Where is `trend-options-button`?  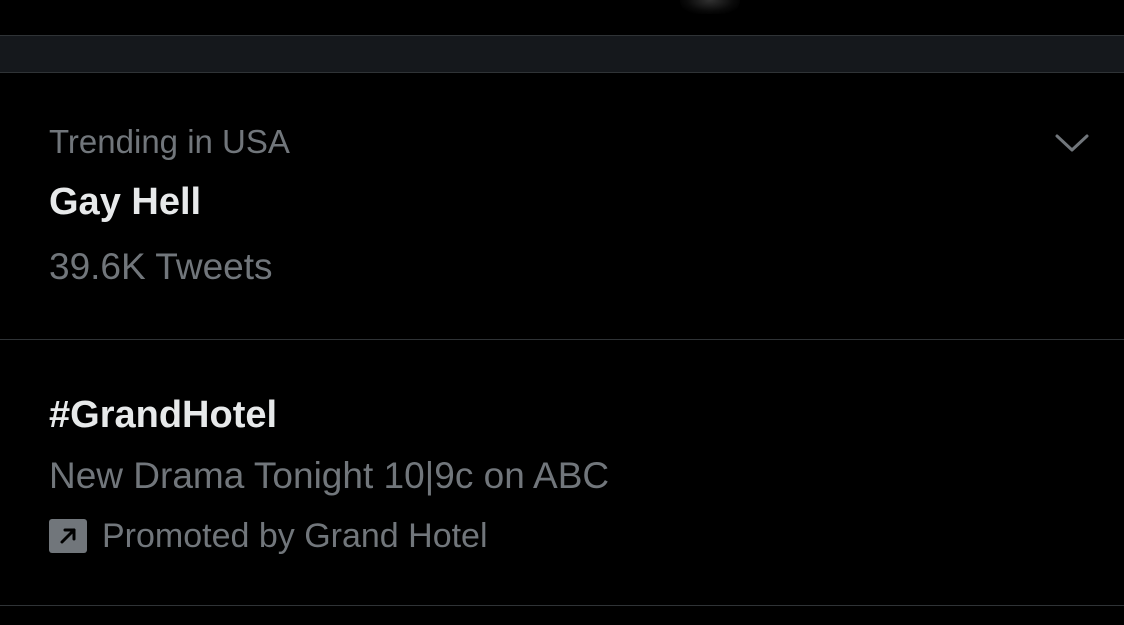
trend-options-button is located at coordinates (1072, 143).